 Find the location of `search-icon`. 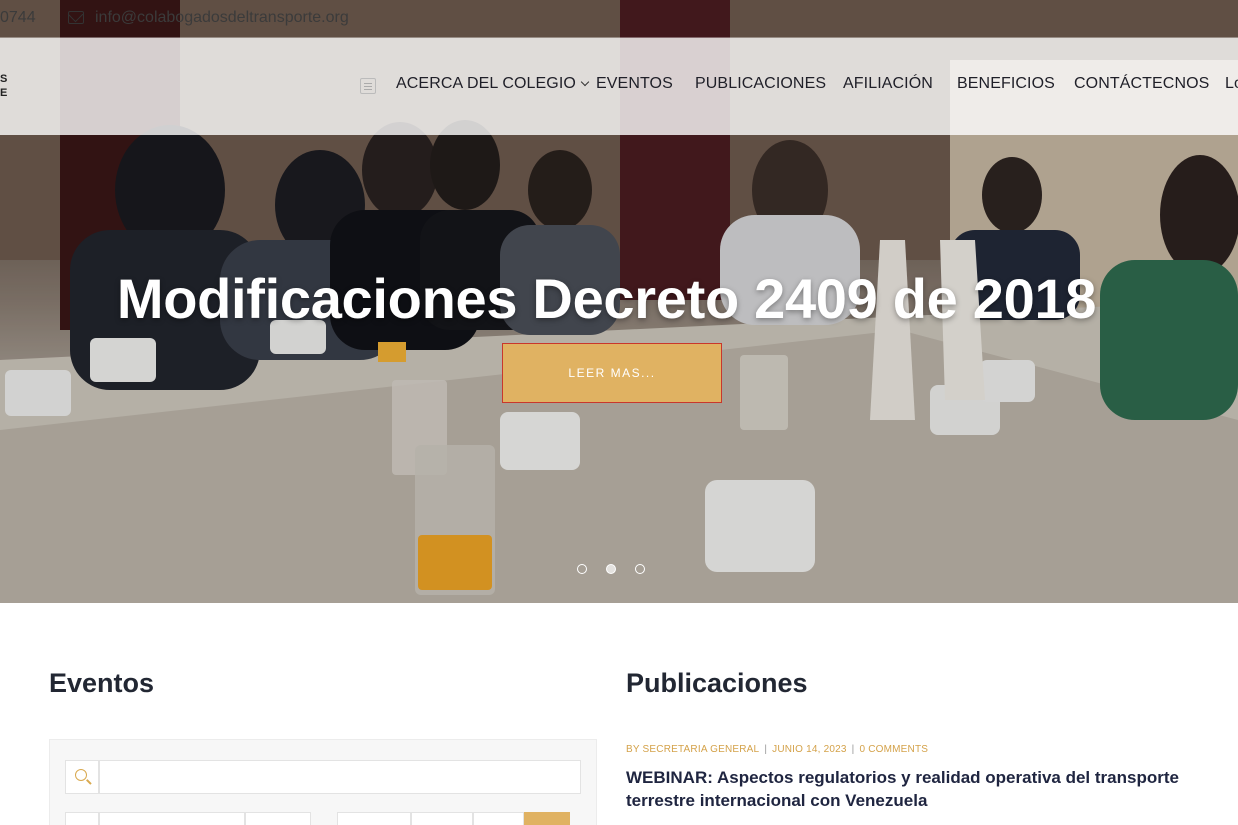

search-icon is located at coordinates (82, 777).